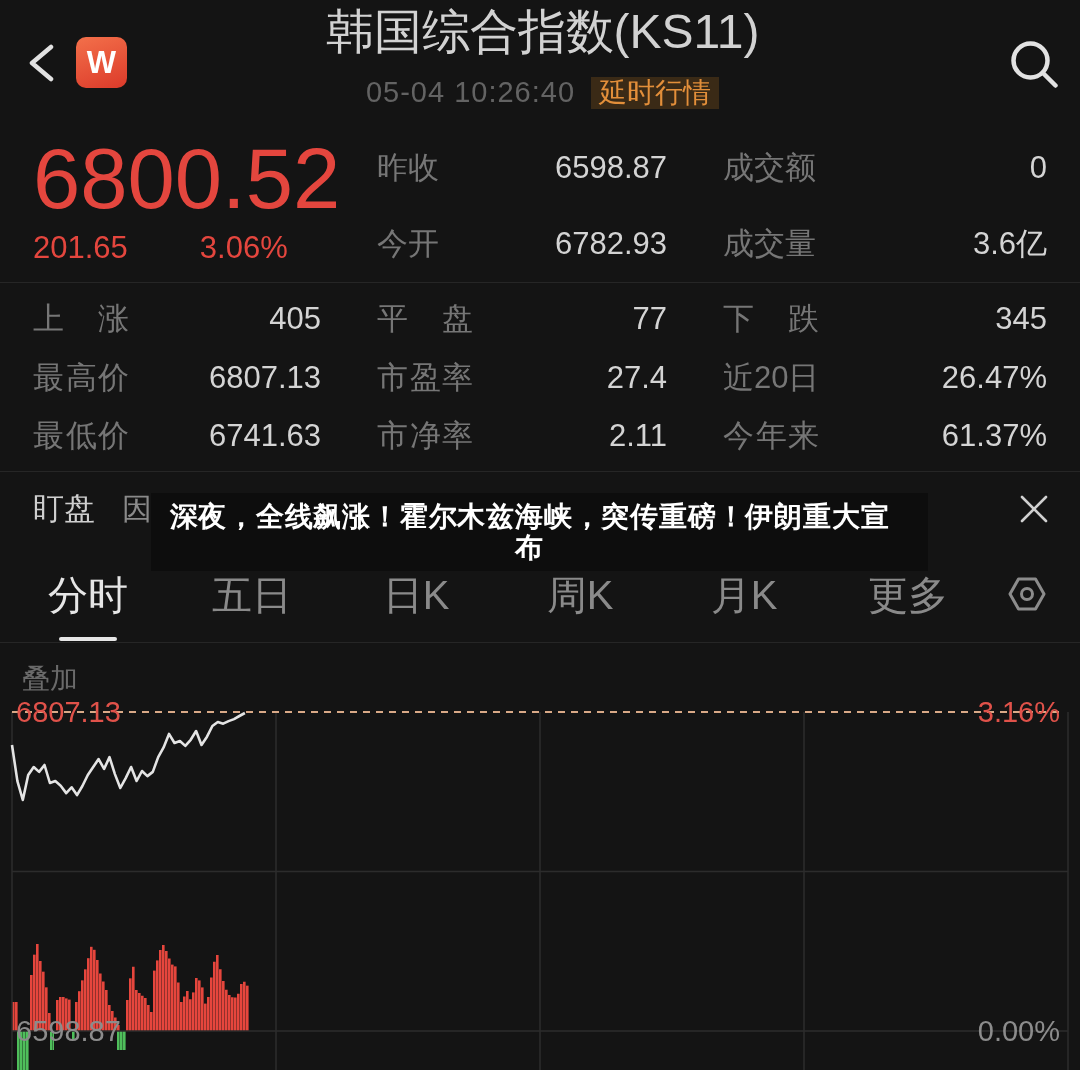 This screenshot has height=1070, width=1080. I want to click on stat-value: 2.11, so click(637, 436).